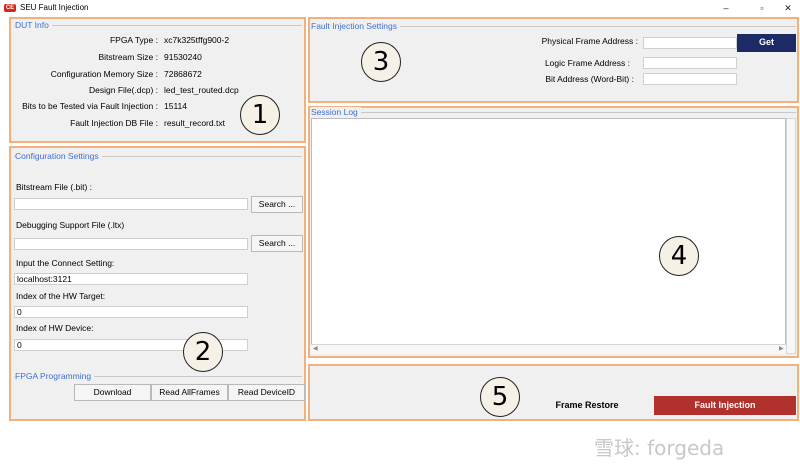 This screenshot has height=470, width=800. I want to click on hw-device-label: Index of HW Device:, so click(55, 328).